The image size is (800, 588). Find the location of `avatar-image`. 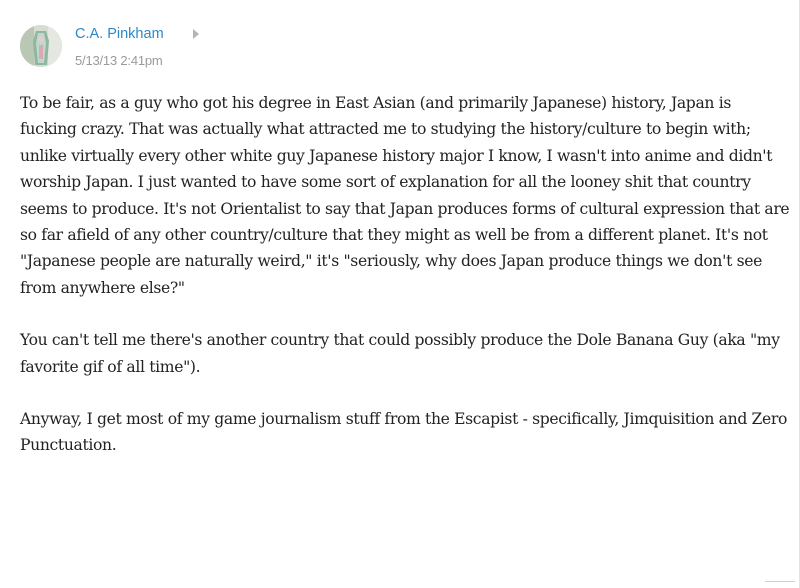

avatar-image is located at coordinates (41, 46).